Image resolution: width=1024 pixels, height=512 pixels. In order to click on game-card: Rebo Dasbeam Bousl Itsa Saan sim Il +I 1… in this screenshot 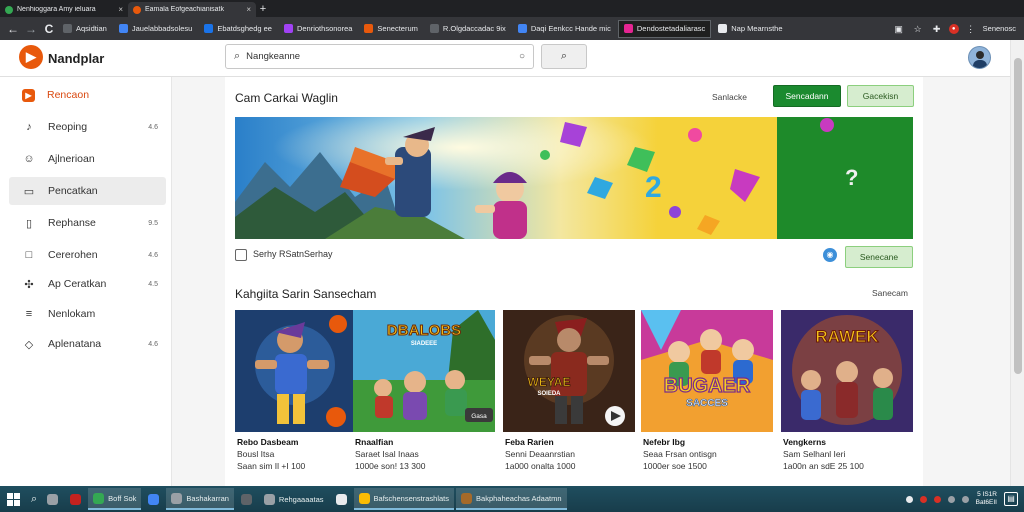, I will do `click(301, 390)`.